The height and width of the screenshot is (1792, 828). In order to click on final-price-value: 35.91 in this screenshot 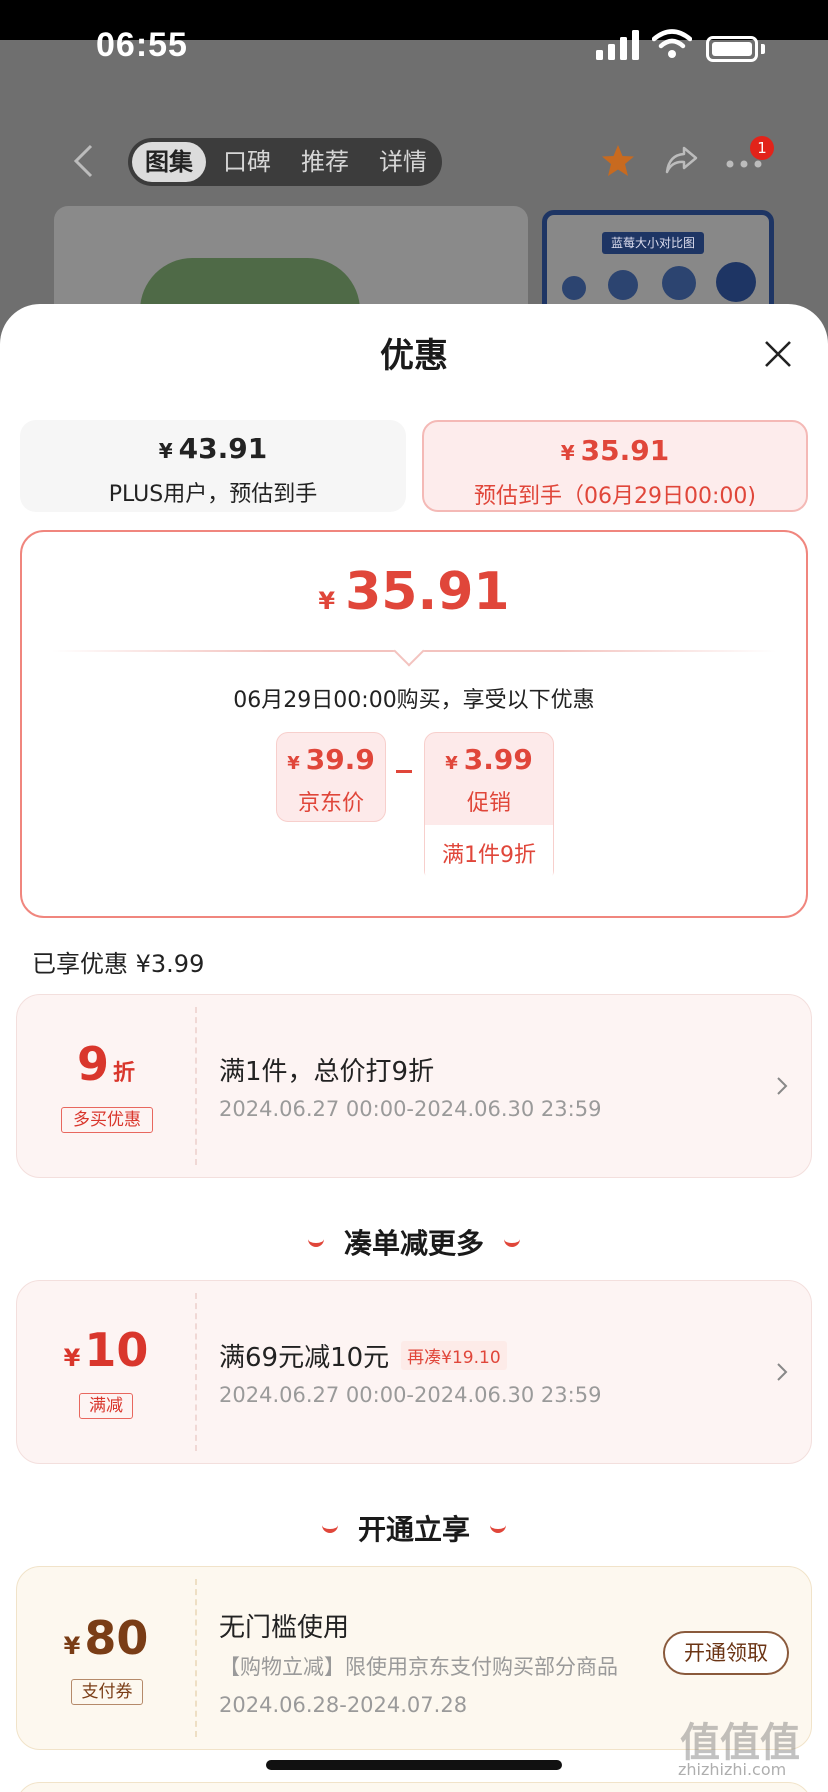, I will do `click(427, 592)`.